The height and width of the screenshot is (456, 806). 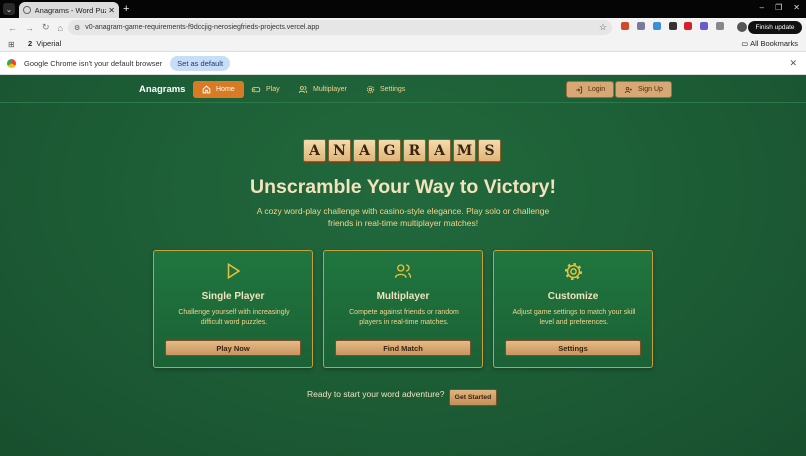 What do you see at coordinates (403, 296) in the screenshot?
I see `card-title: Multiplayer` at bounding box center [403, 296].